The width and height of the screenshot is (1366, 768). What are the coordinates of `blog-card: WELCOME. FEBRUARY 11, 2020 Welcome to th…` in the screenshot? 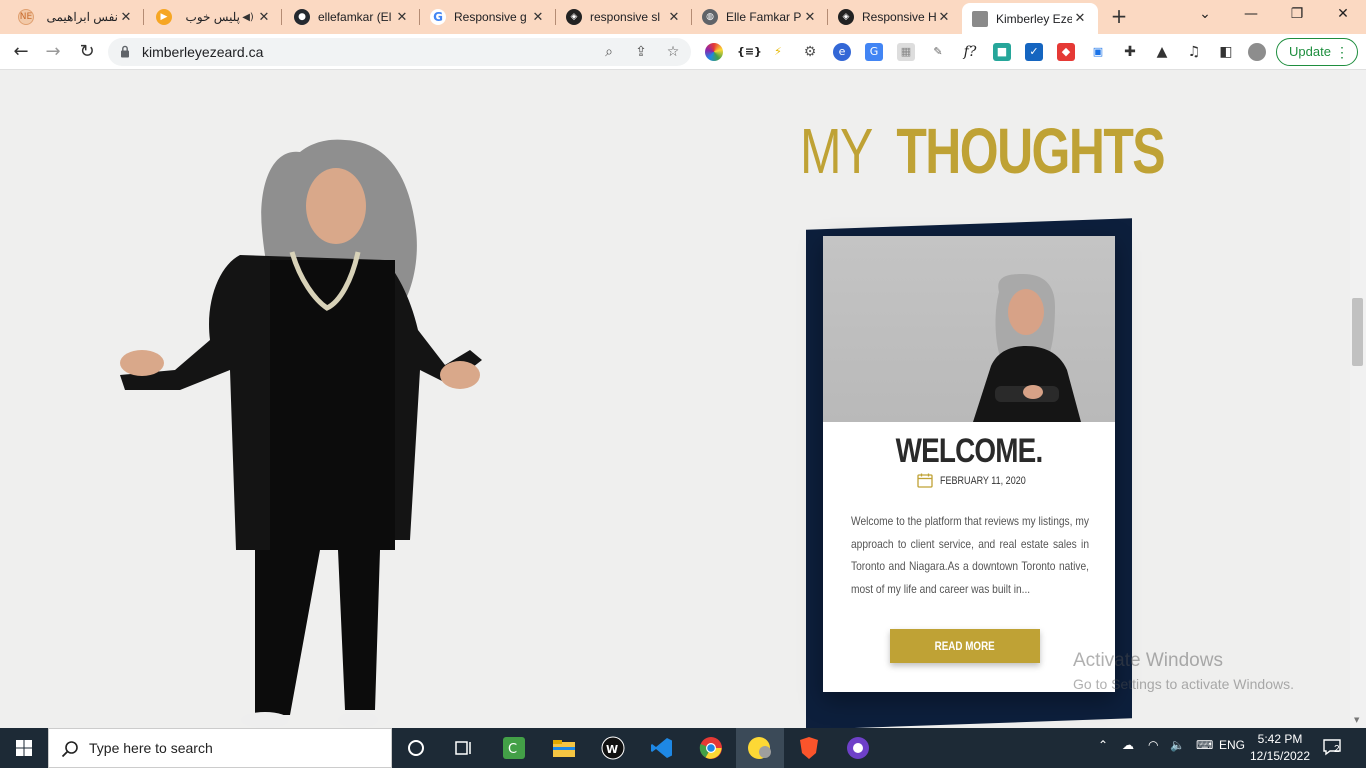 It's located at (969, 464).